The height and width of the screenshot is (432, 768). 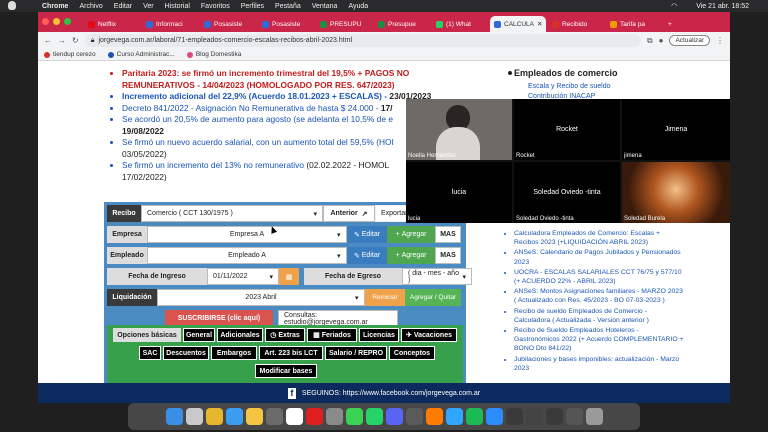 I want to click on tab-tarifa: Tarifa pa, so click(x=634, y=24).